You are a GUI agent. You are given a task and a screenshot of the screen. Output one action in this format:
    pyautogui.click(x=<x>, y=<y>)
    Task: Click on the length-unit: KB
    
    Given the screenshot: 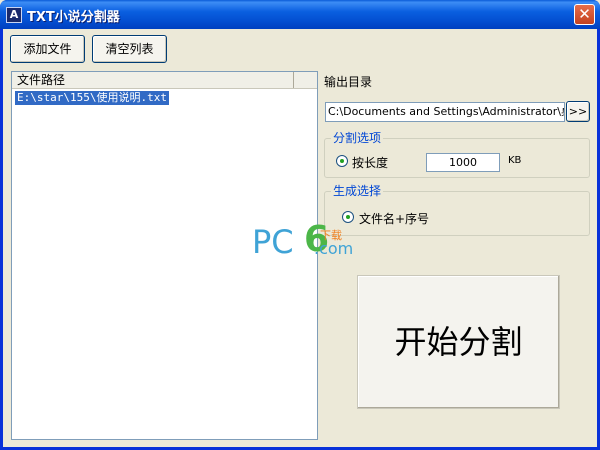 What is the action you would take?
    pyautogui.click(x=515, y=160)
    